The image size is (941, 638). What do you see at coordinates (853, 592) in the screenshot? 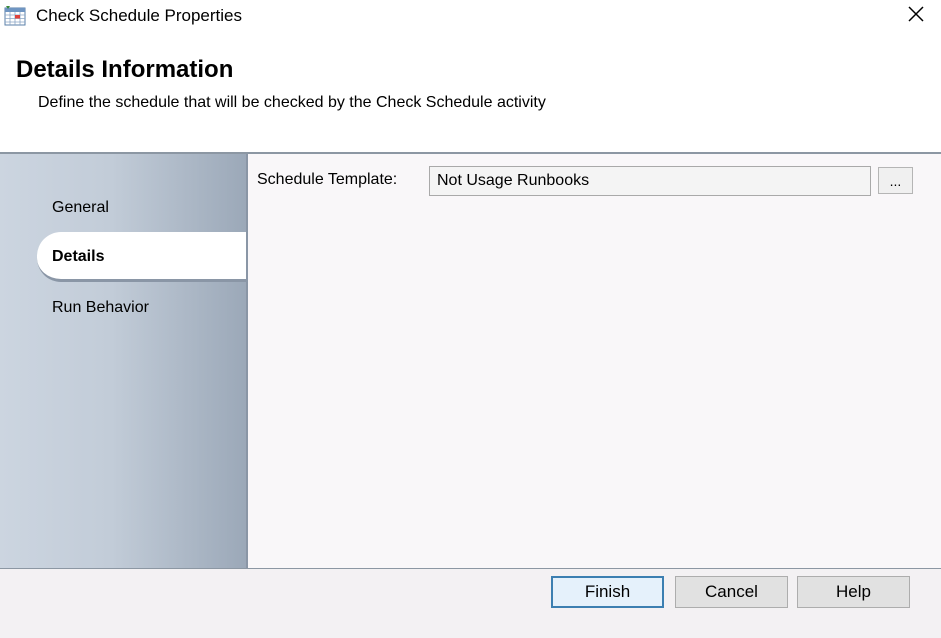
I see `help-button: Help` at bounding box center [853, 592].